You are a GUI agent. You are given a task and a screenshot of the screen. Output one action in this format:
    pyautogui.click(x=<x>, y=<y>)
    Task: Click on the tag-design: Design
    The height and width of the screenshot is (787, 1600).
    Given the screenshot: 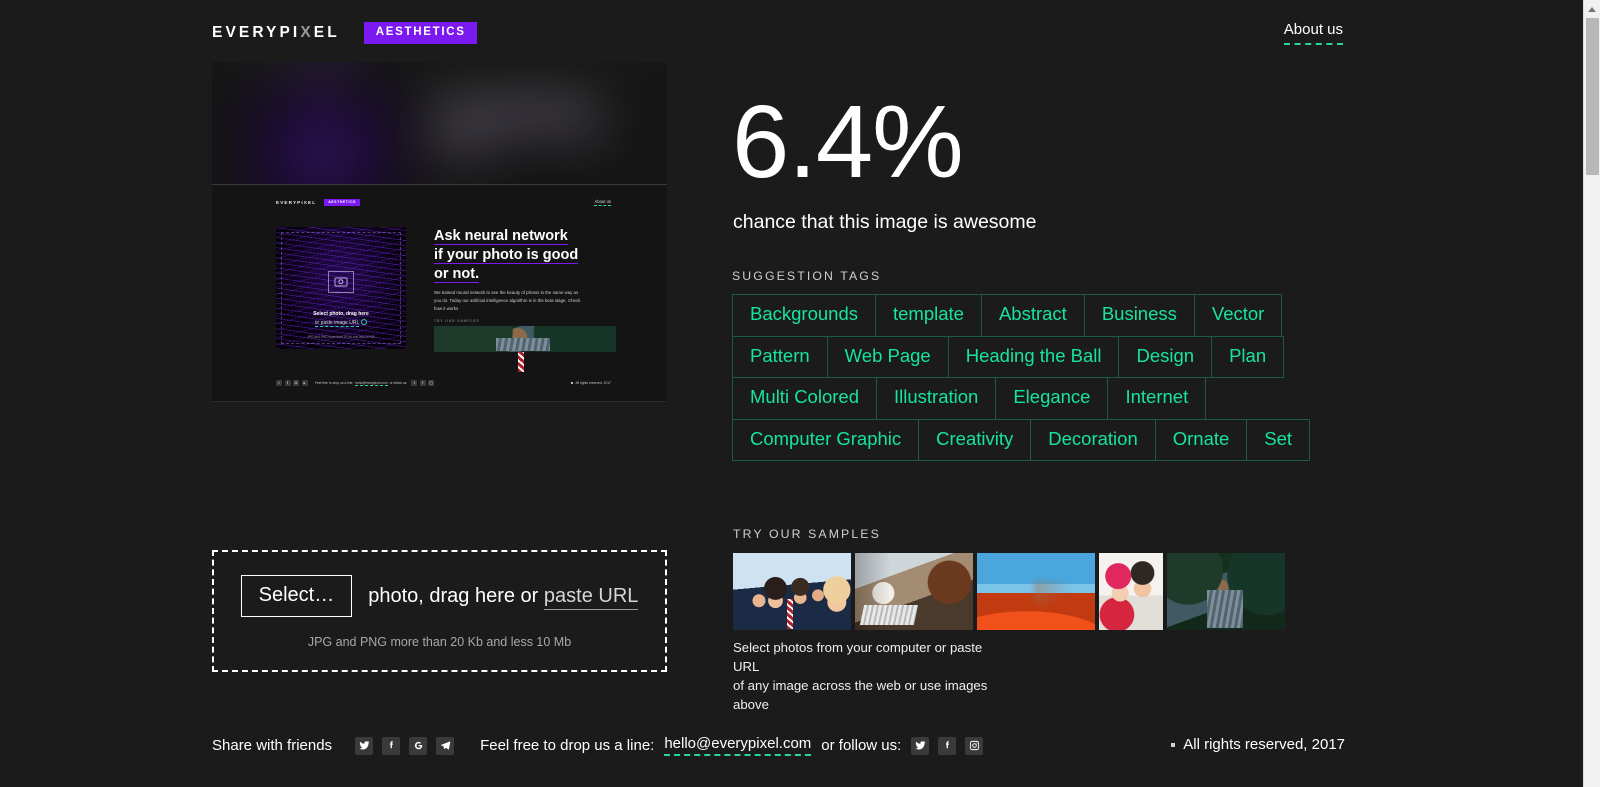 What is the action you would take?
    pyautogui.click(x=1165, y=356)
    